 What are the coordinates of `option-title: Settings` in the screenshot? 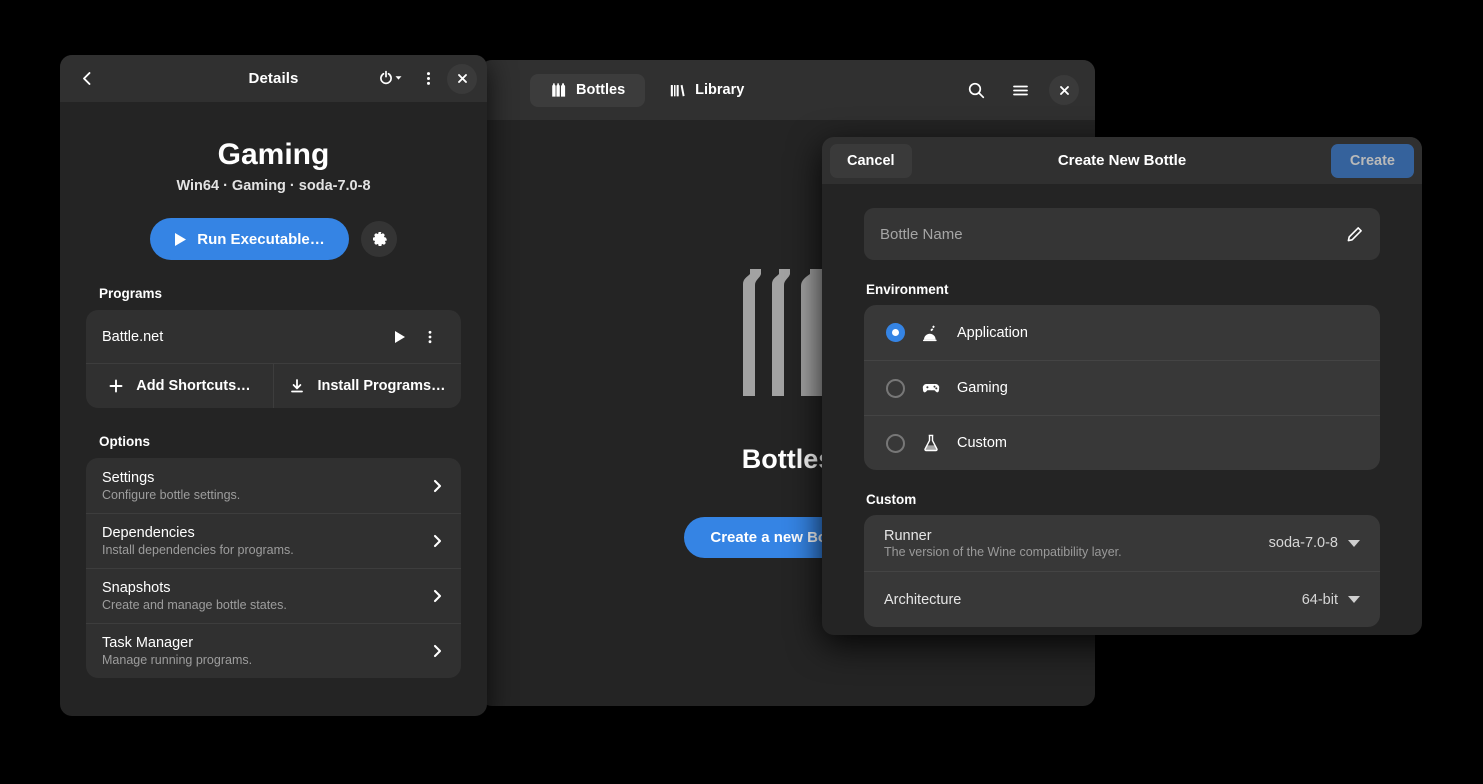 It's located at (128, 477).